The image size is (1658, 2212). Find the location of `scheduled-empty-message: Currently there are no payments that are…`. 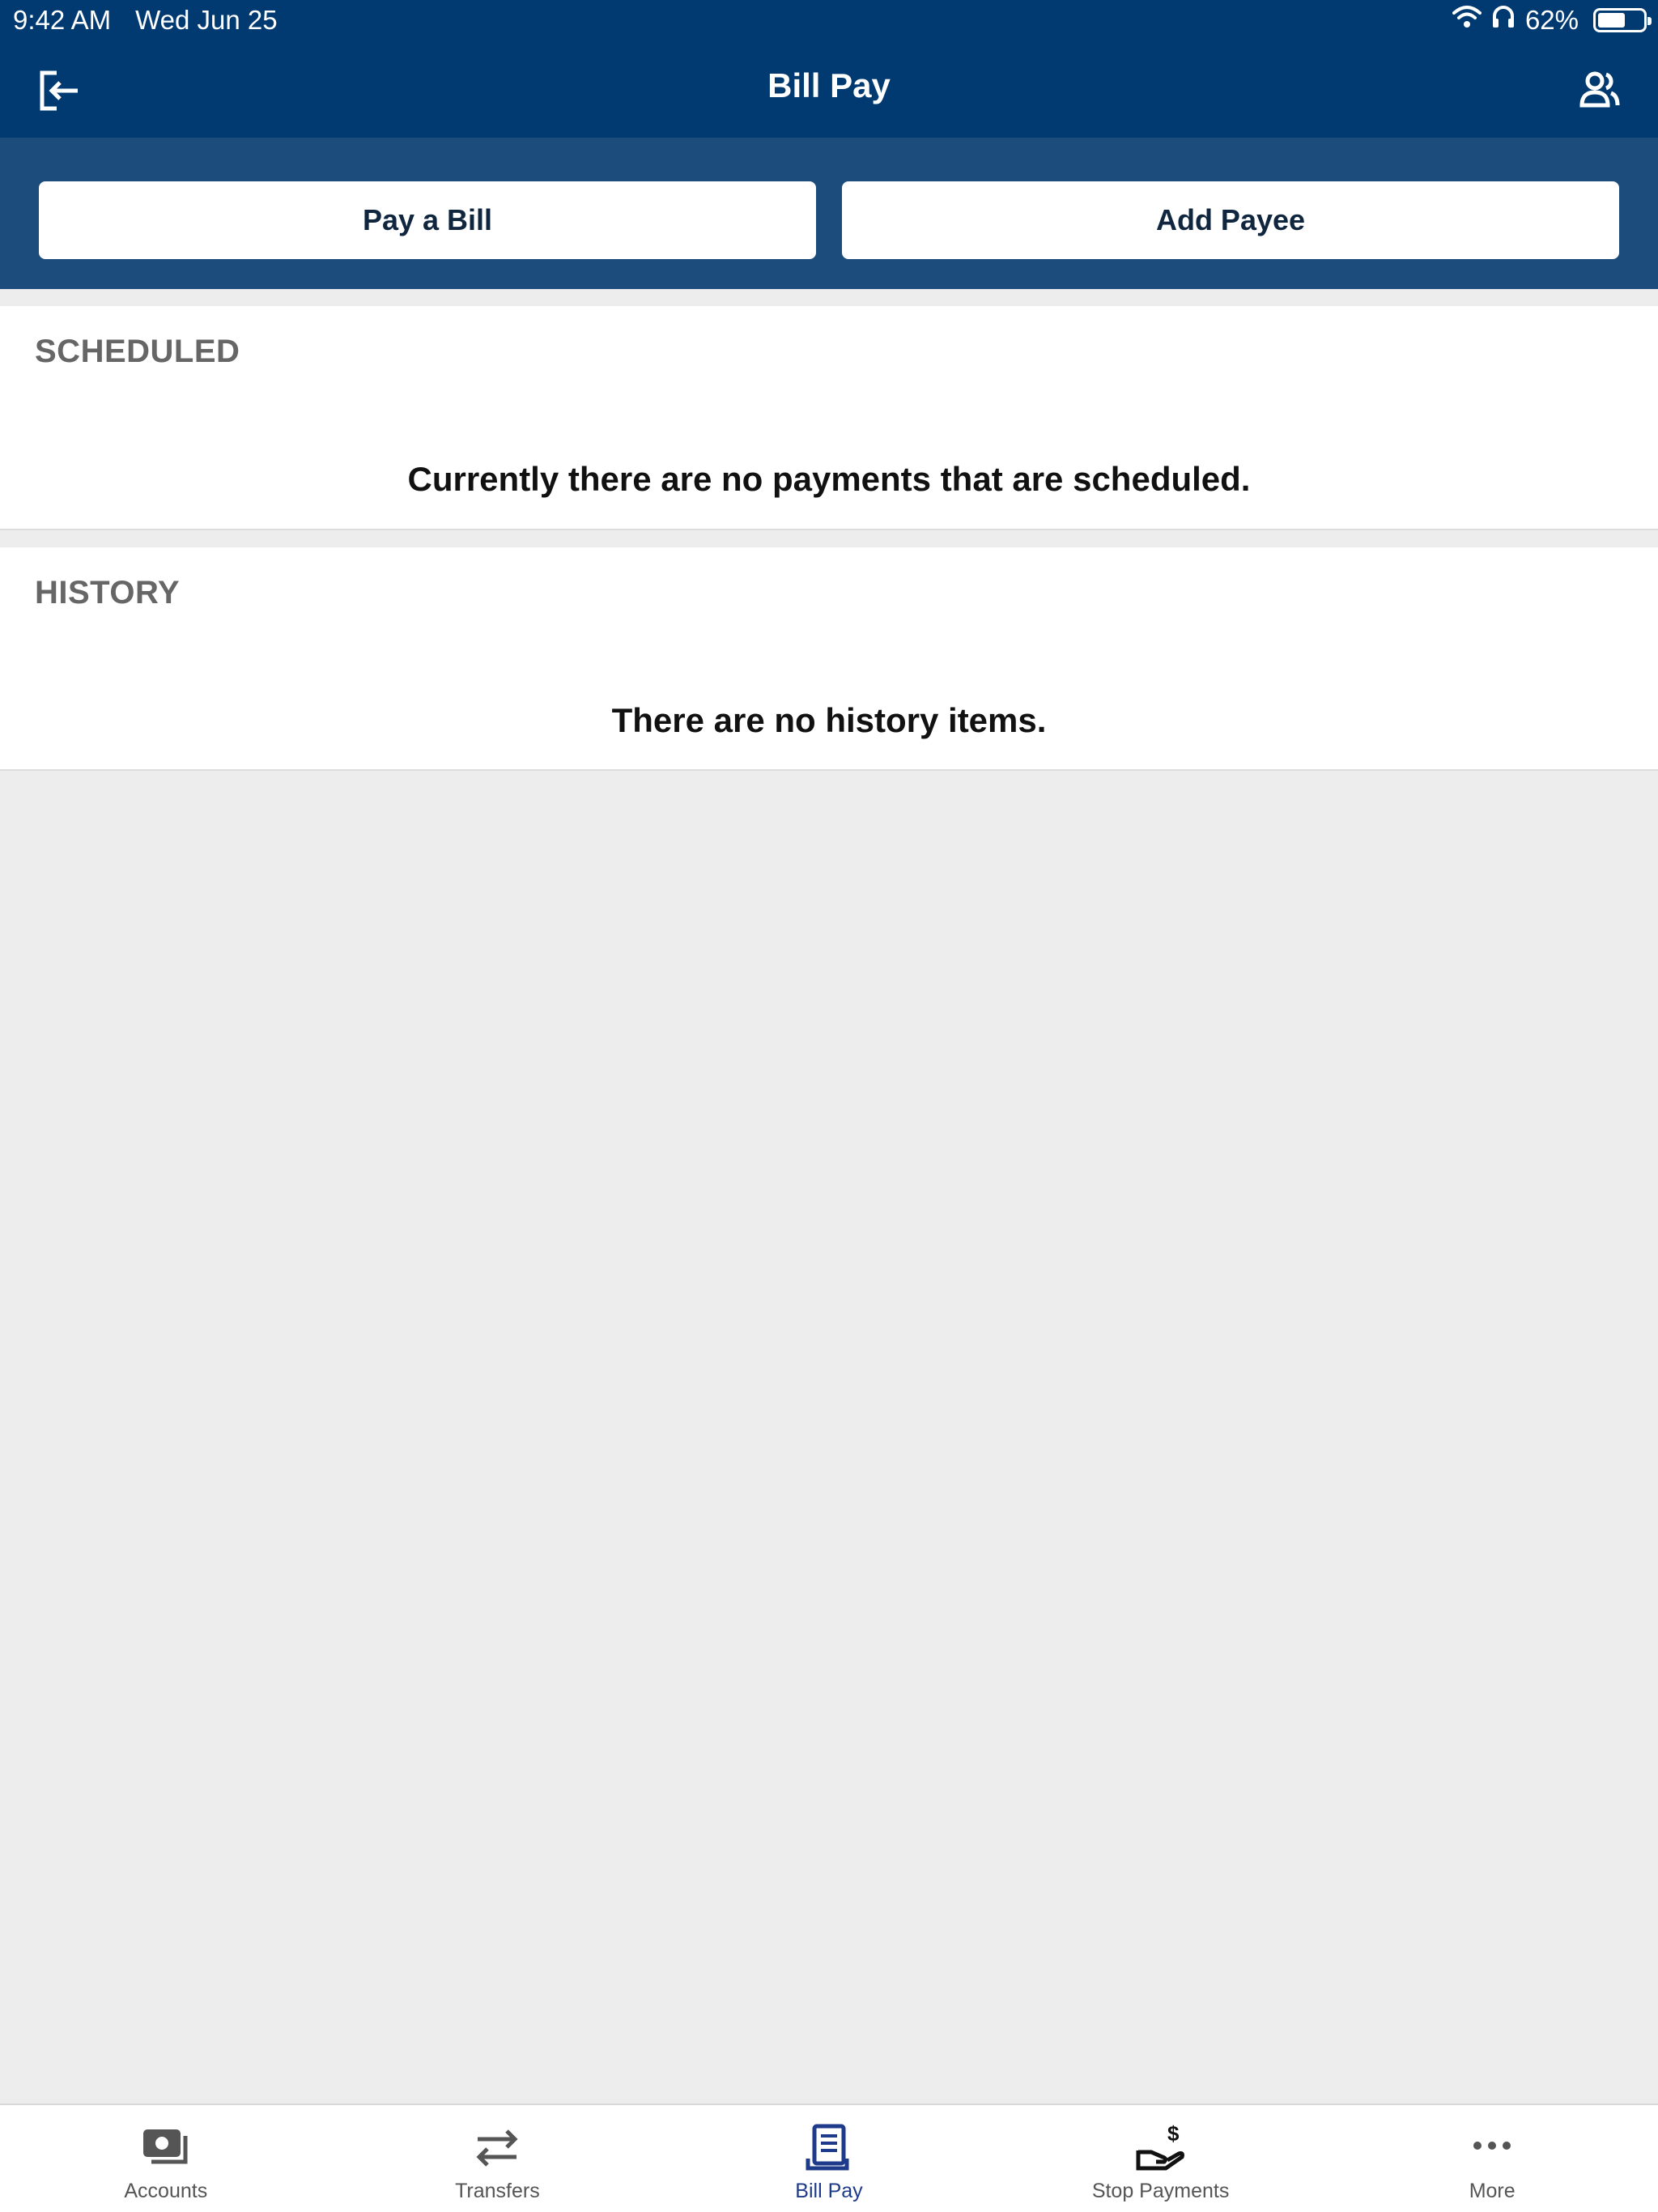

scheduled-empty-message: Currently there are no payments that are… is located at coordinates (829, 479).